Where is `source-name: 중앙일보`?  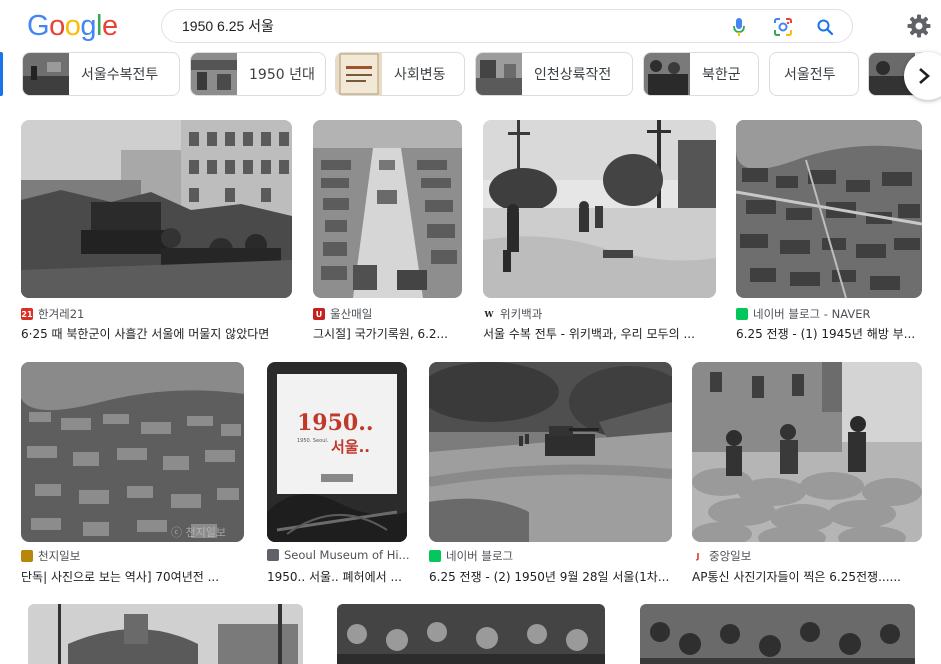
source-name: 중앙일보 is located at coordinates (730, 556).